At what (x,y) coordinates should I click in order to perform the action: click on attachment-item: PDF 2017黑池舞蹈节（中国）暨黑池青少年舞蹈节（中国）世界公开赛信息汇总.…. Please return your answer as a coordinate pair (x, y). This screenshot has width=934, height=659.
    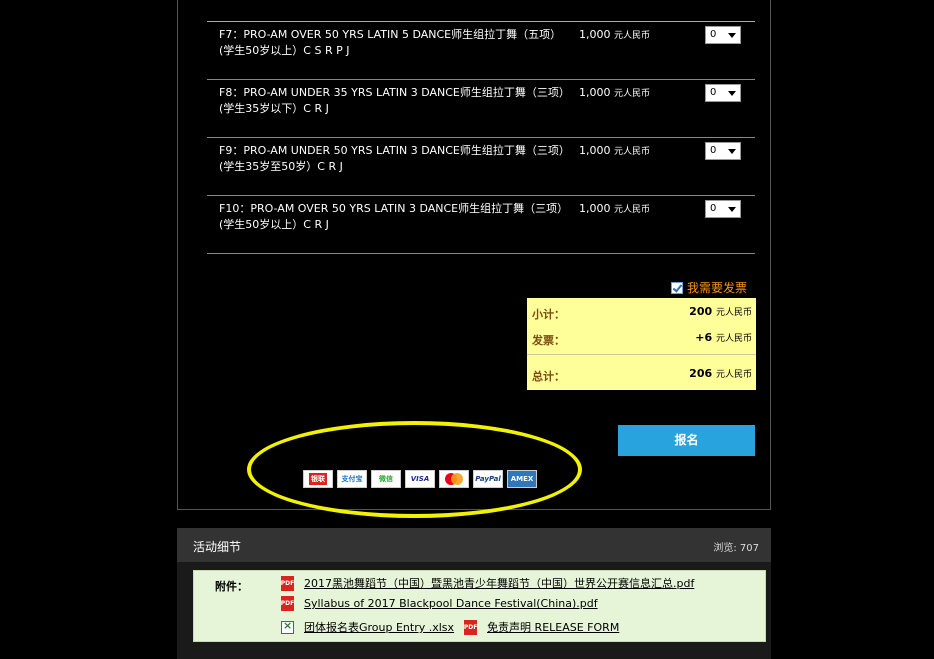
    Looking at the image, I should click on (487, 583).